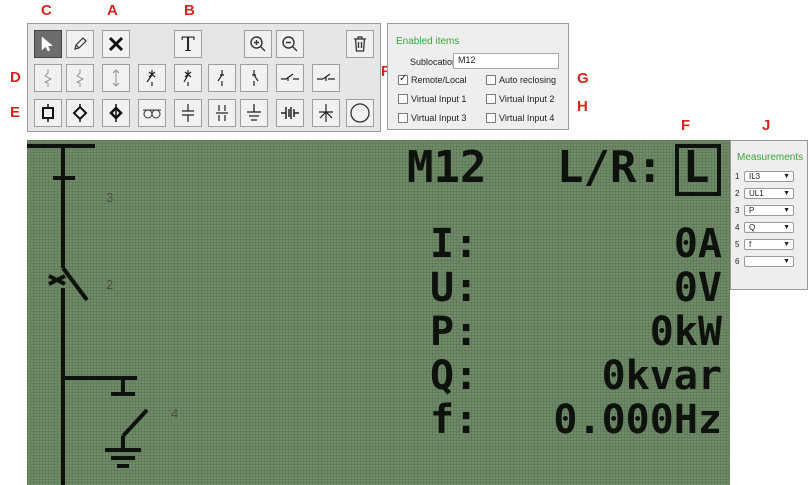 The width and height of the screenshot is (810, 485). I want to click on filled-node-button, so click(116, 113).